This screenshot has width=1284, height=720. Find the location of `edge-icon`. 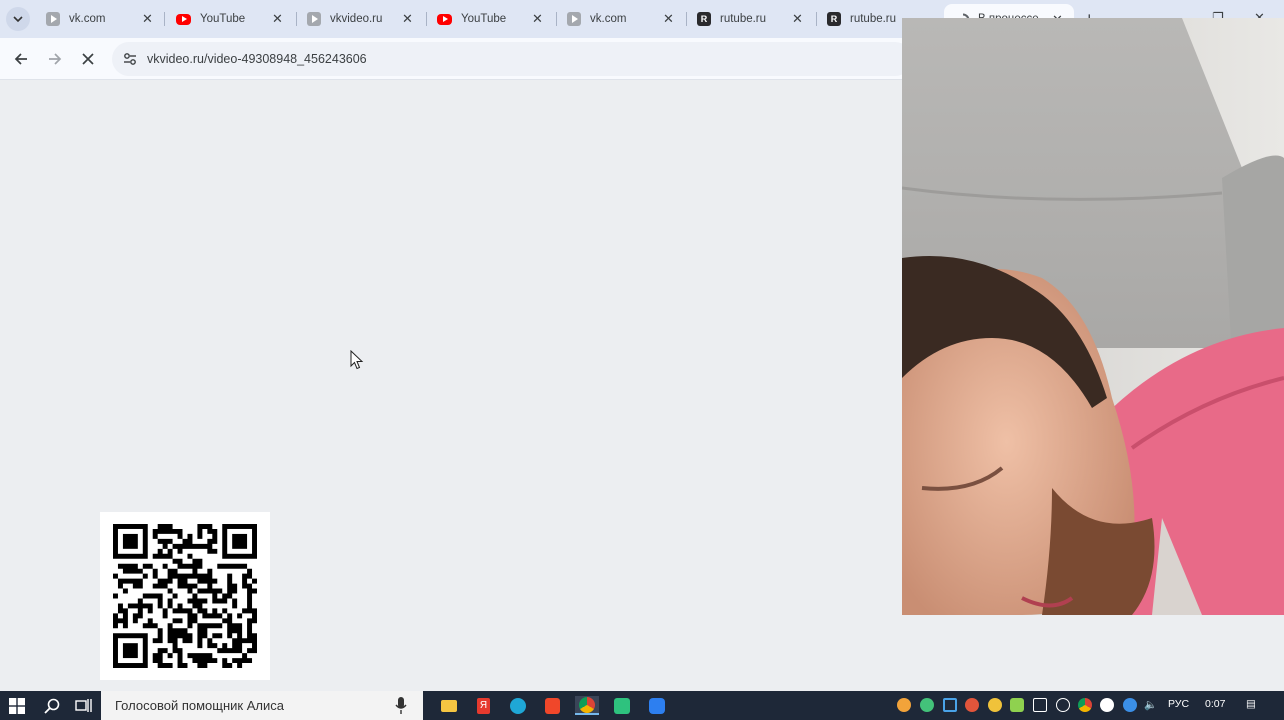

edge-icon is located at coordinates (517, 705).